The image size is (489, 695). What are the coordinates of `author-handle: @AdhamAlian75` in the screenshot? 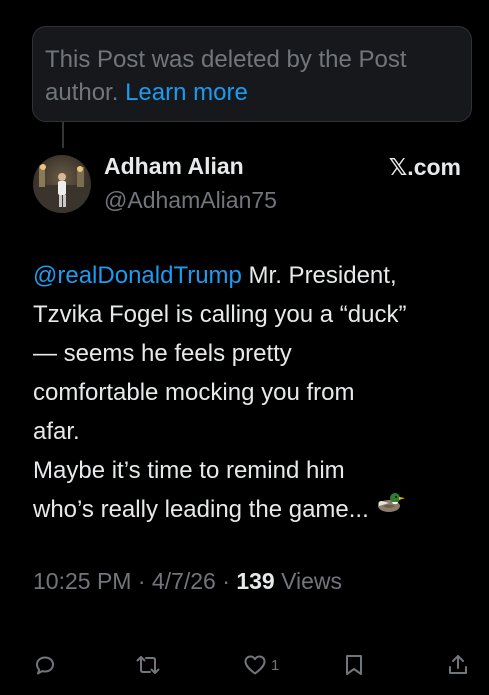 It's located at (190, 200).